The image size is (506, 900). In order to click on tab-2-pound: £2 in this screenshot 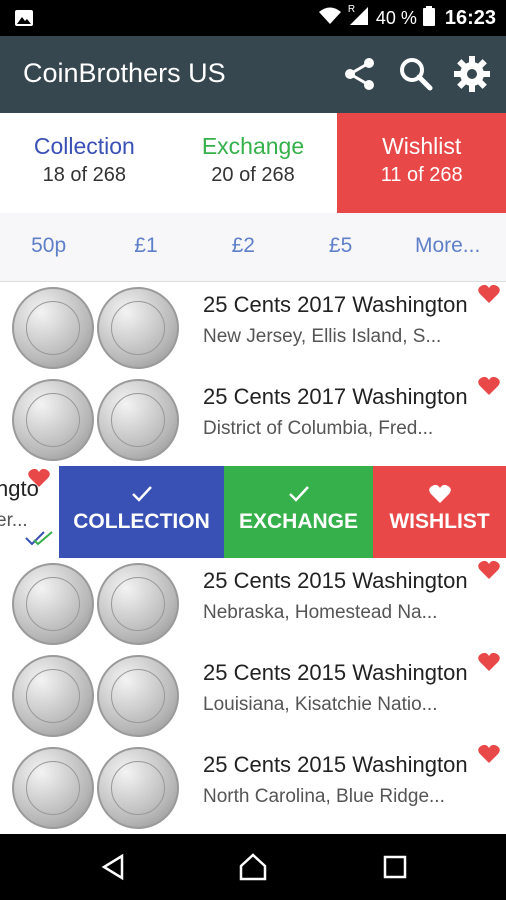, I will do `click(243, 247)`.